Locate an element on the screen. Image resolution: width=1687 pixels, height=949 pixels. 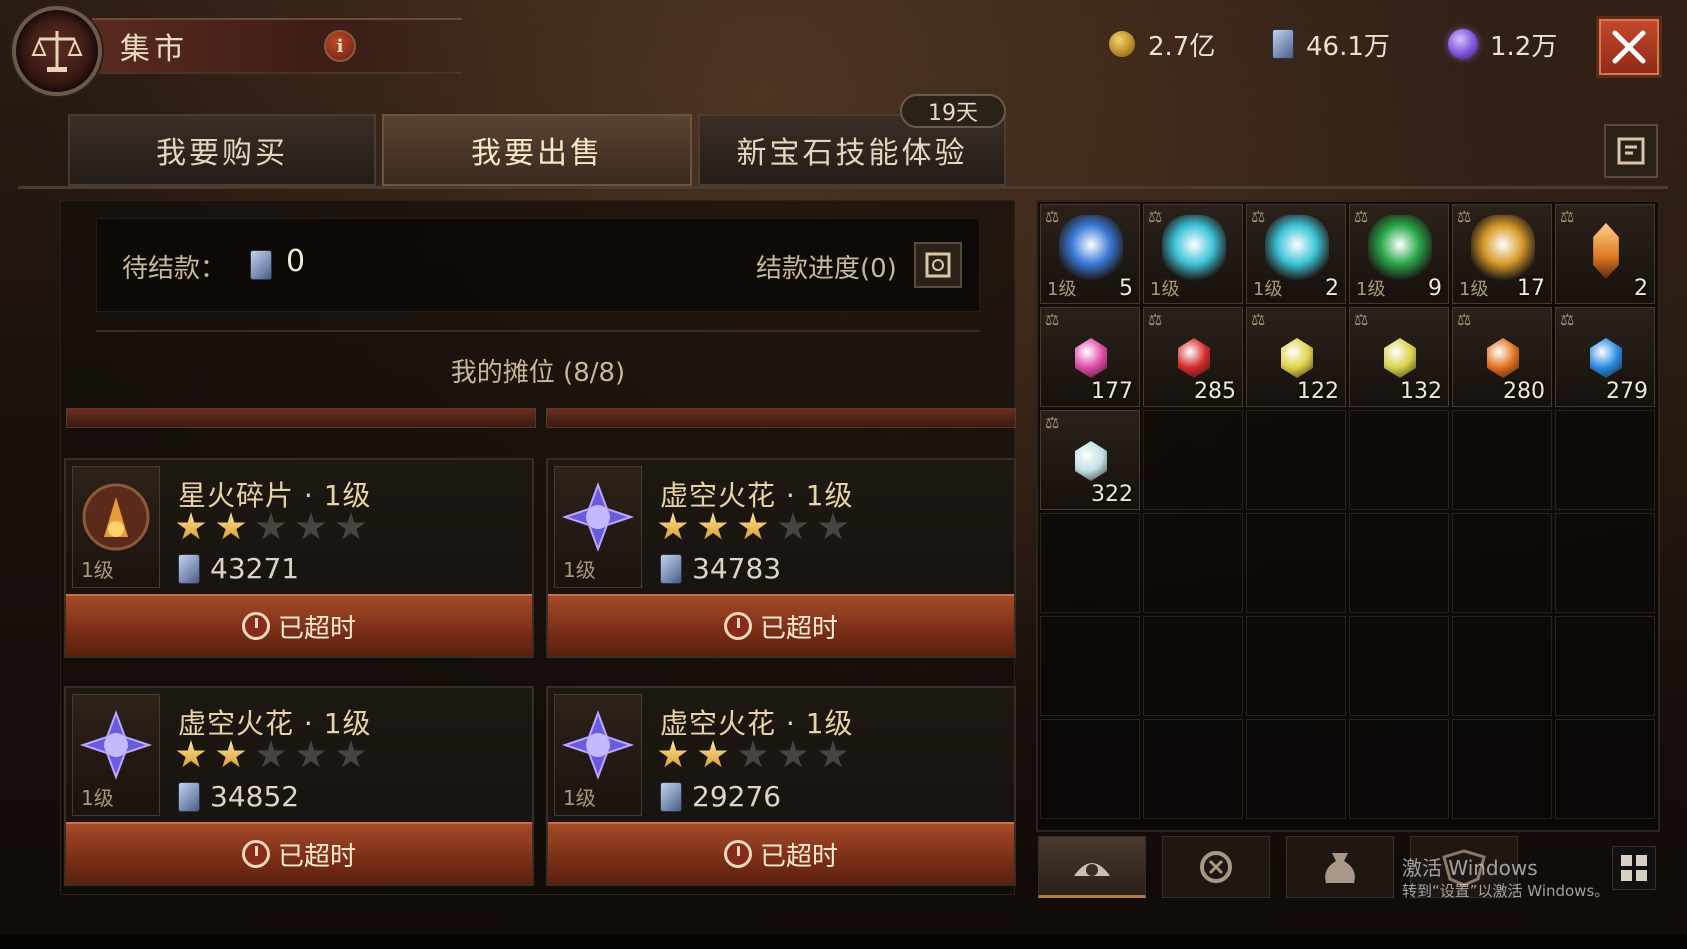
status-label: 已超时 is located at coordinates (798, 628).